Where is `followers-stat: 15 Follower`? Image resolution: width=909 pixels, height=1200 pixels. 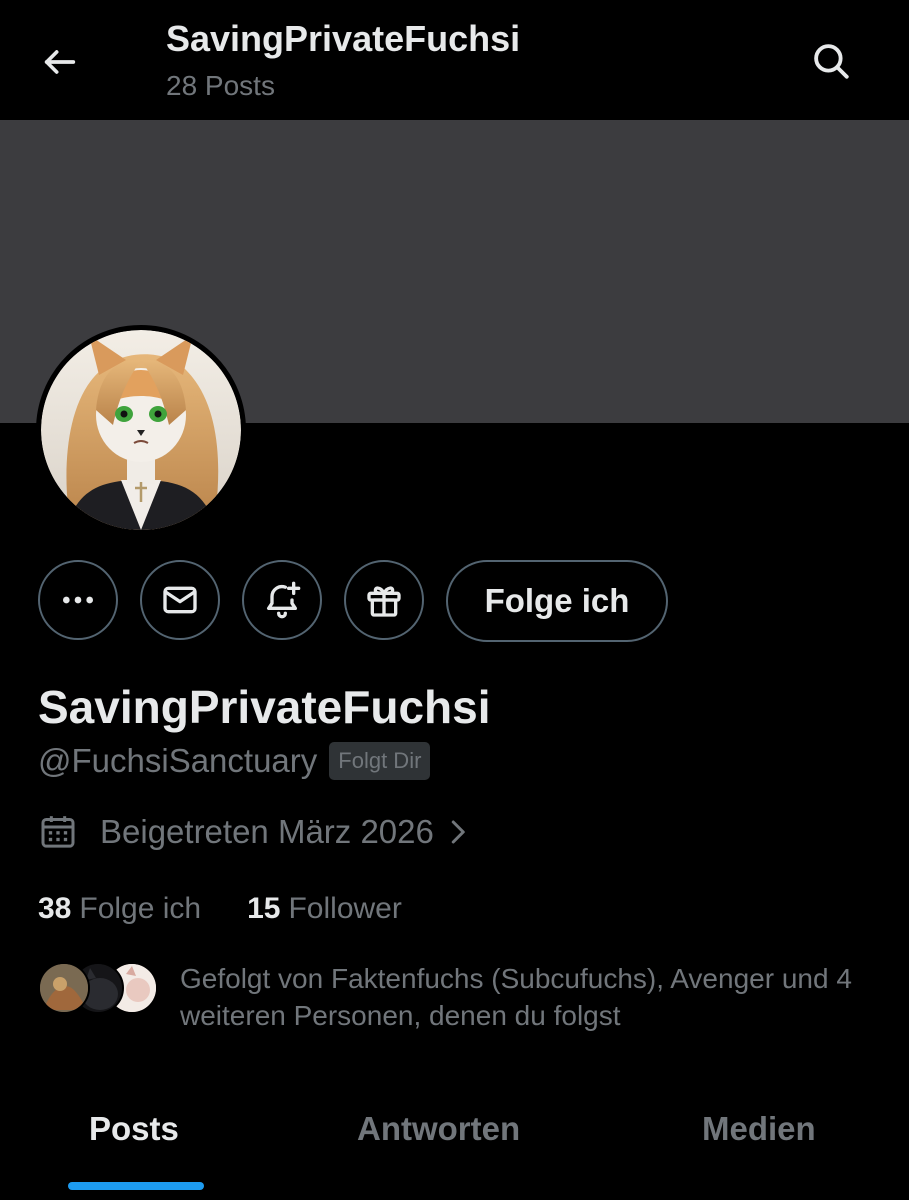
followers-stat: 15 Follower is located at coordinates (324, 909).